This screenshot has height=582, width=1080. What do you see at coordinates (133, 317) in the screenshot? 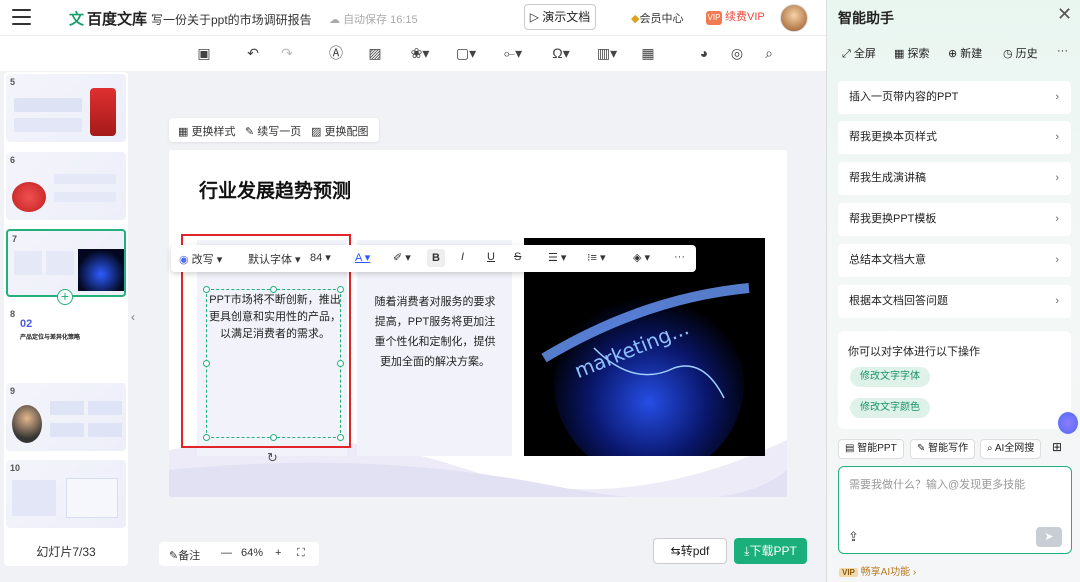
I see `collapse-panel-icon: ‹` at bounding box center [133, 317].